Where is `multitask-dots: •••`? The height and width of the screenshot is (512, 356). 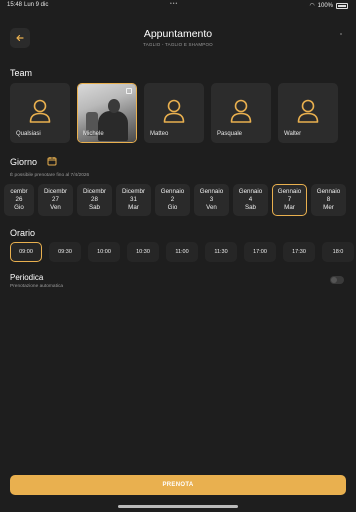
multitask-dots: ••• is located at coordinates (174, 4).